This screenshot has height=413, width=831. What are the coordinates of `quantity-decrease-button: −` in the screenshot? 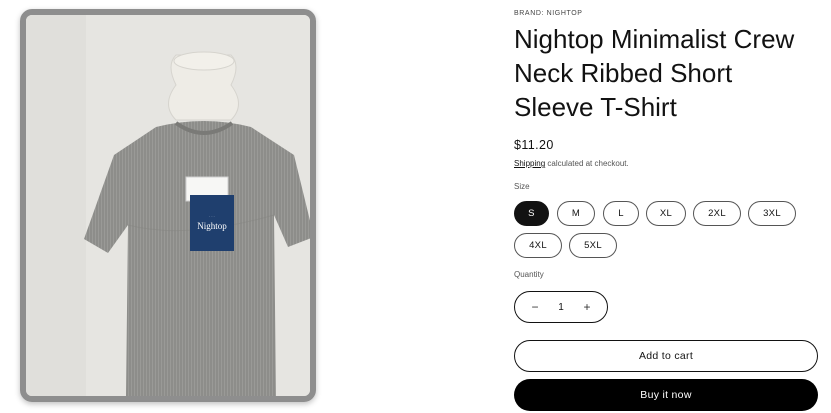 It's located at (535, 307).